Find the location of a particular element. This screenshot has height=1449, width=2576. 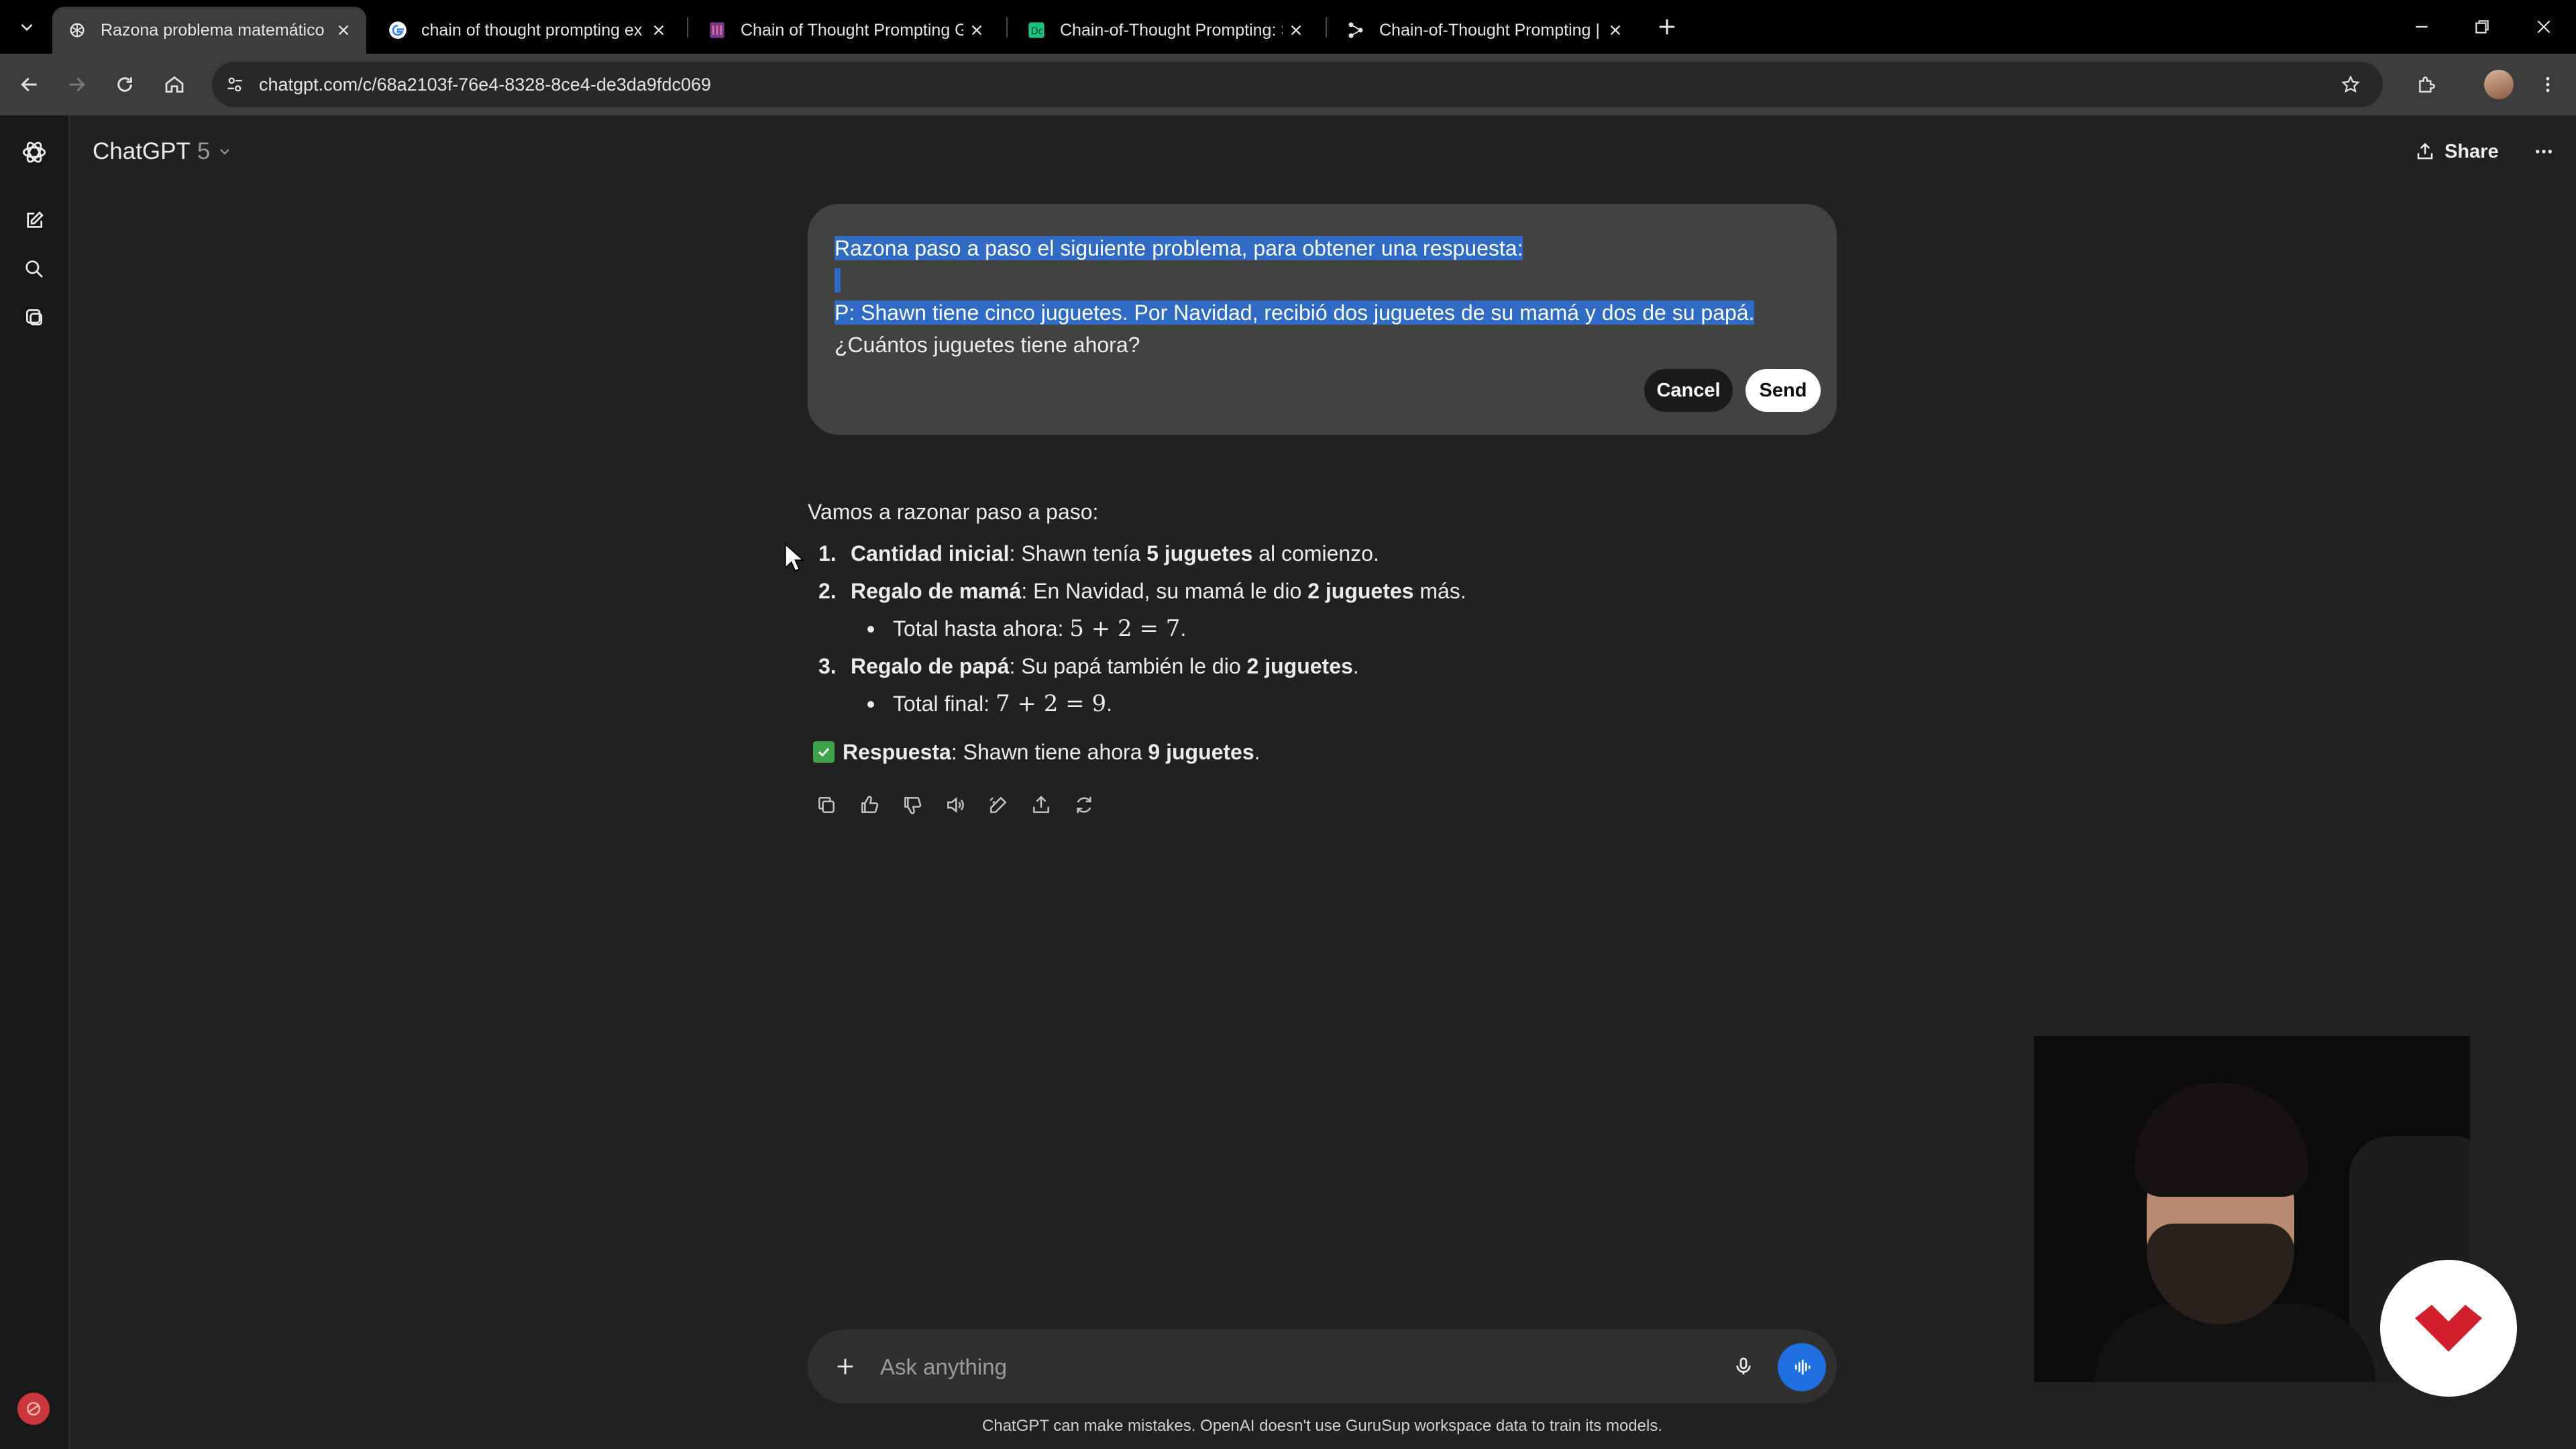

sub-label: Total final: is located at coordinates (944, 704).